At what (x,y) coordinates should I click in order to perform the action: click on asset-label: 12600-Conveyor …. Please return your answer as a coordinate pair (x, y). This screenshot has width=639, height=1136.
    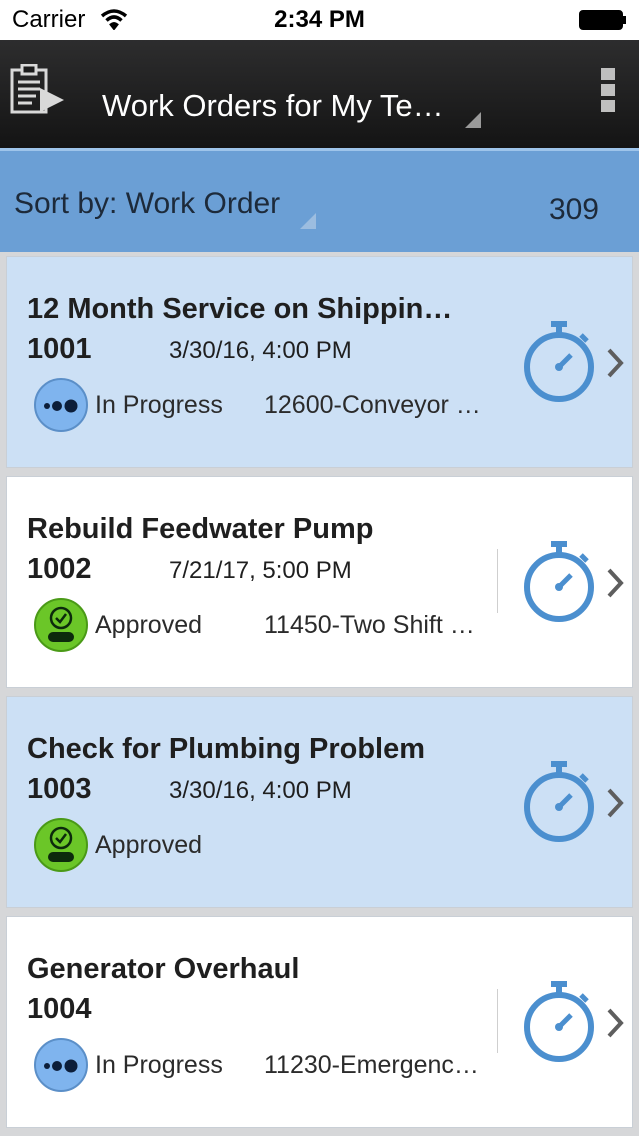
    Looking at the image, I should click on (372, 405).